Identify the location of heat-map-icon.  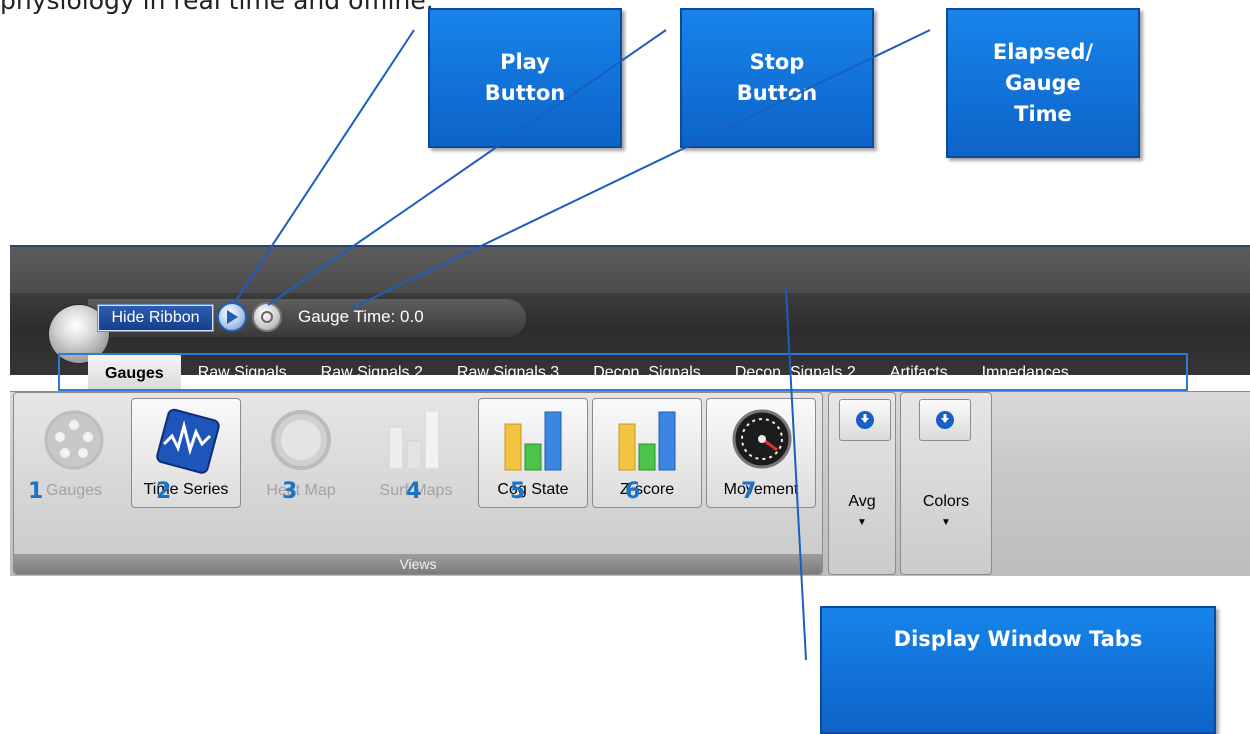
(301, 440).